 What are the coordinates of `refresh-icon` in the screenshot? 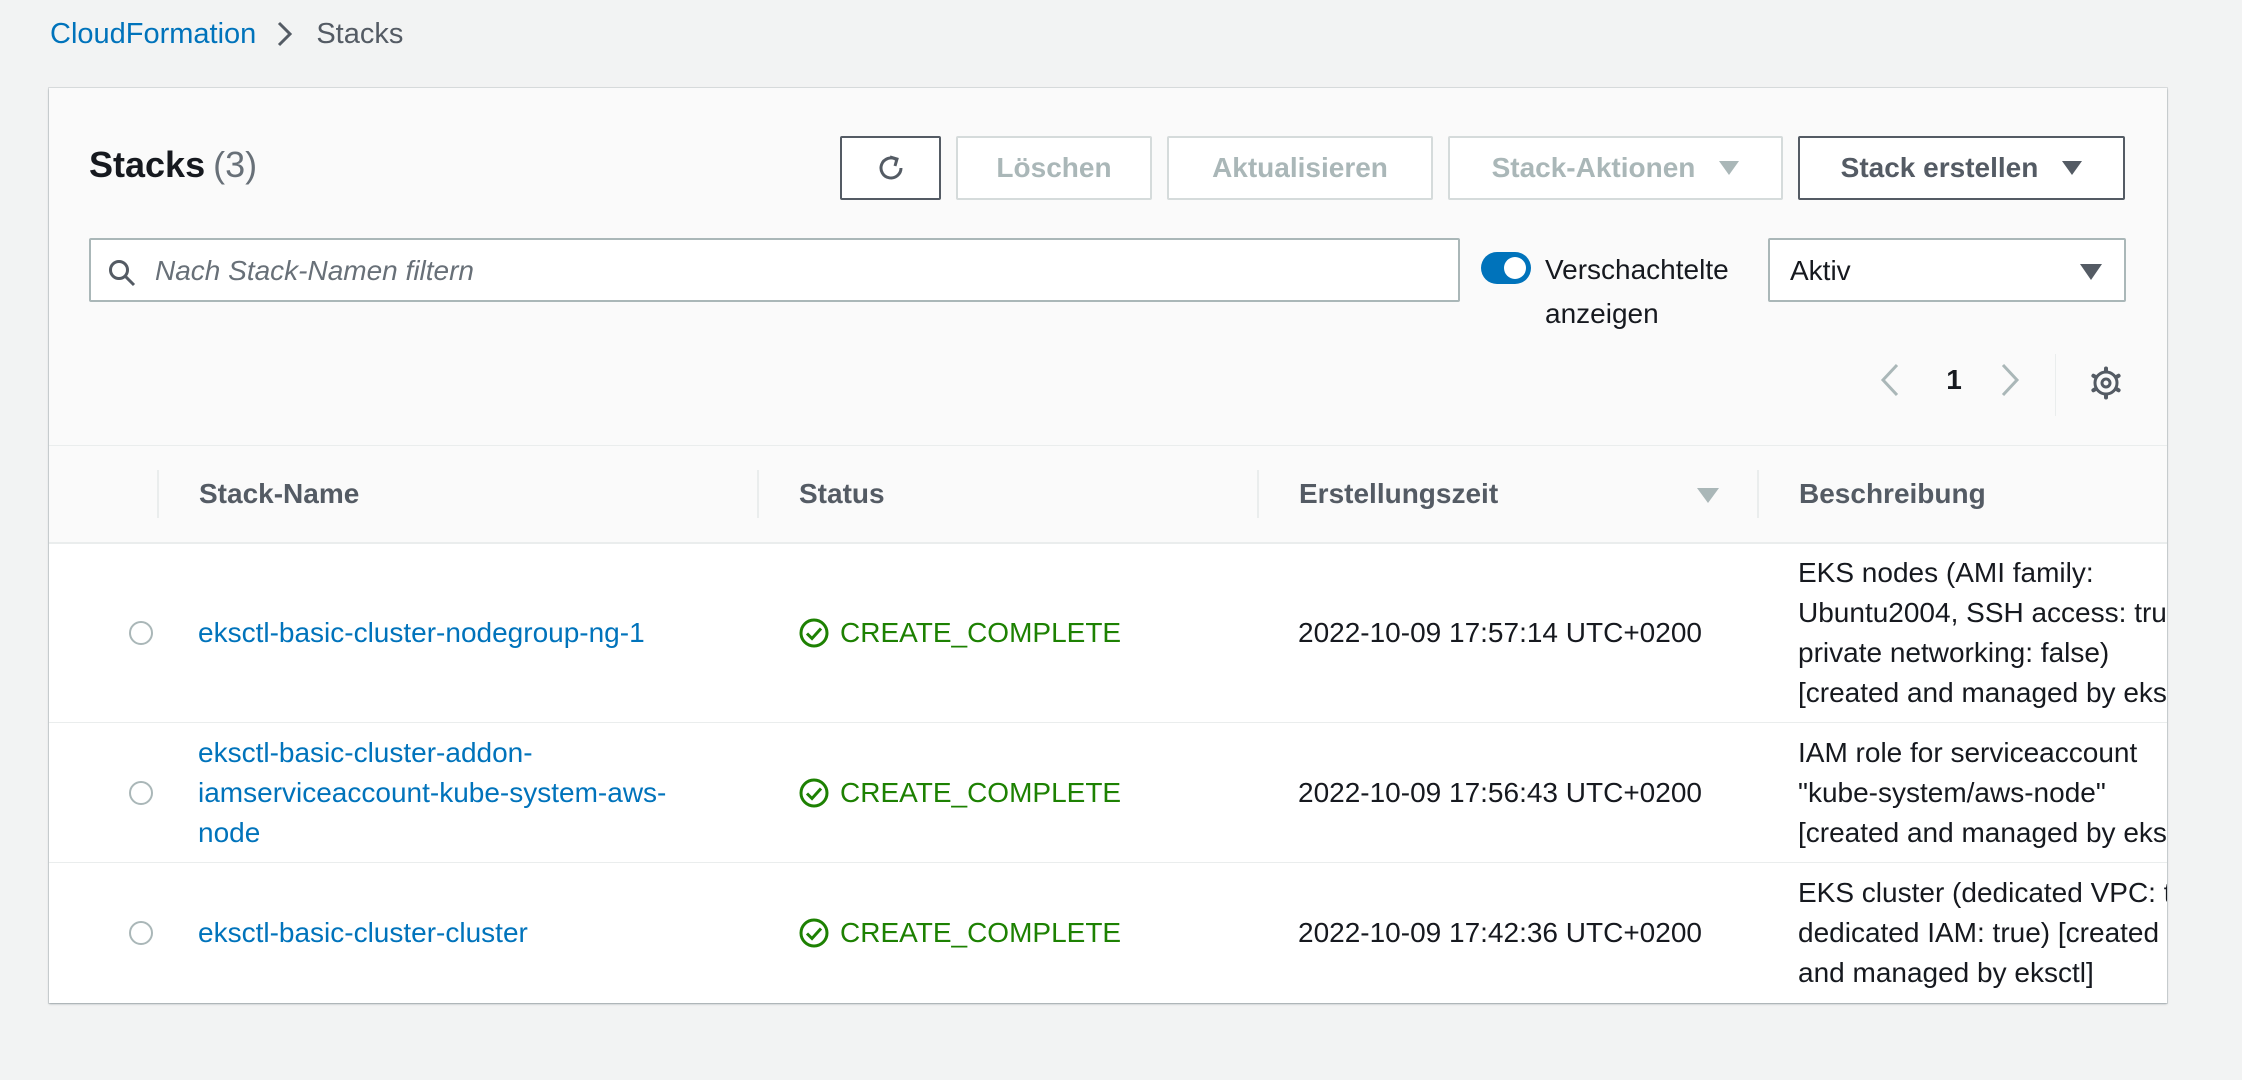 It's located at (890, 167).